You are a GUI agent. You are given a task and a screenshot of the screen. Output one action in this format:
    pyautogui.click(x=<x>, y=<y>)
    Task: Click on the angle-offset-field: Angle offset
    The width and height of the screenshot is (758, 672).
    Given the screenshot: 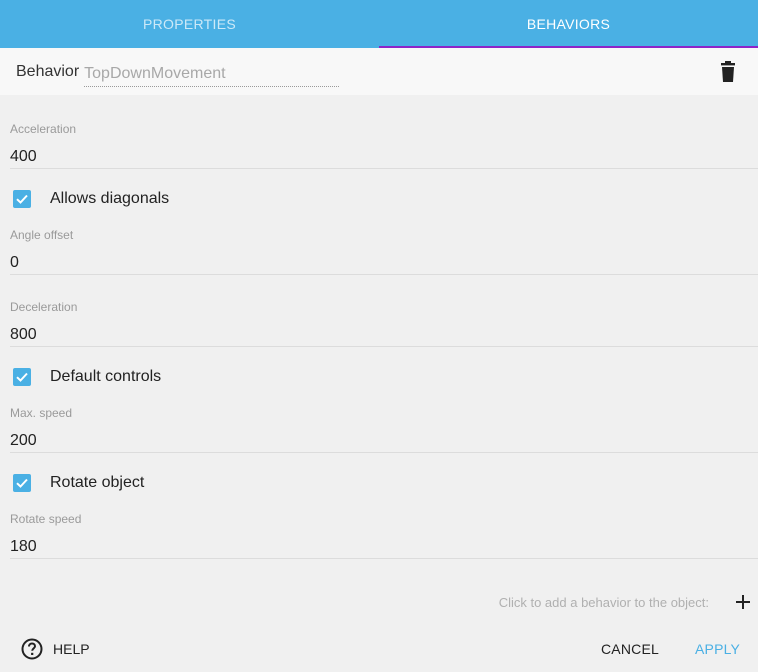 What is the action you would take?
    pyautogui.click(x=384, y=252)
    